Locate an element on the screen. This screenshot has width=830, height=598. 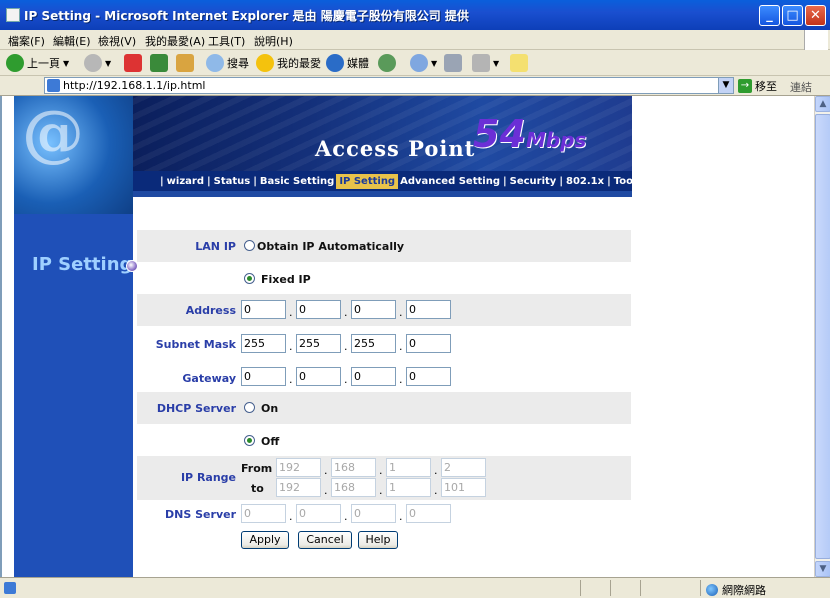
nav-advanced-setting: Advanced Setting is located at coordinates (450, 181).